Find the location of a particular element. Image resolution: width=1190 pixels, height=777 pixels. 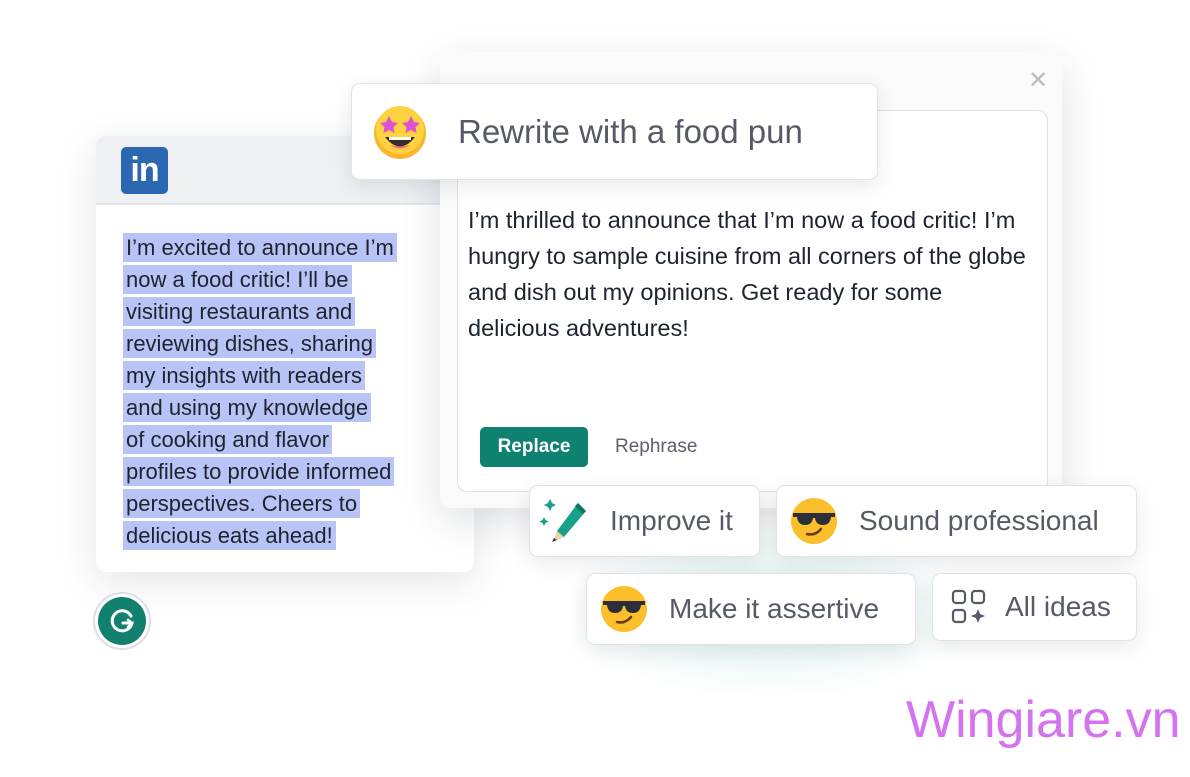

suggestion-label: Make it assertive is located at coordinates (774, 608).